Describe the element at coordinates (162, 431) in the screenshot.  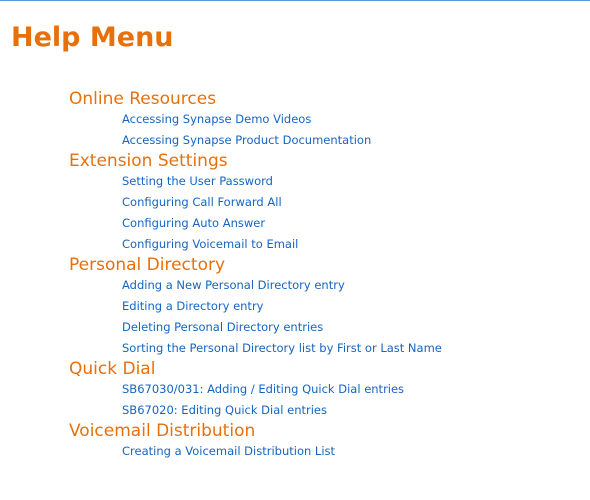
I see `section-heading: Voicemail Distribution` at that location.